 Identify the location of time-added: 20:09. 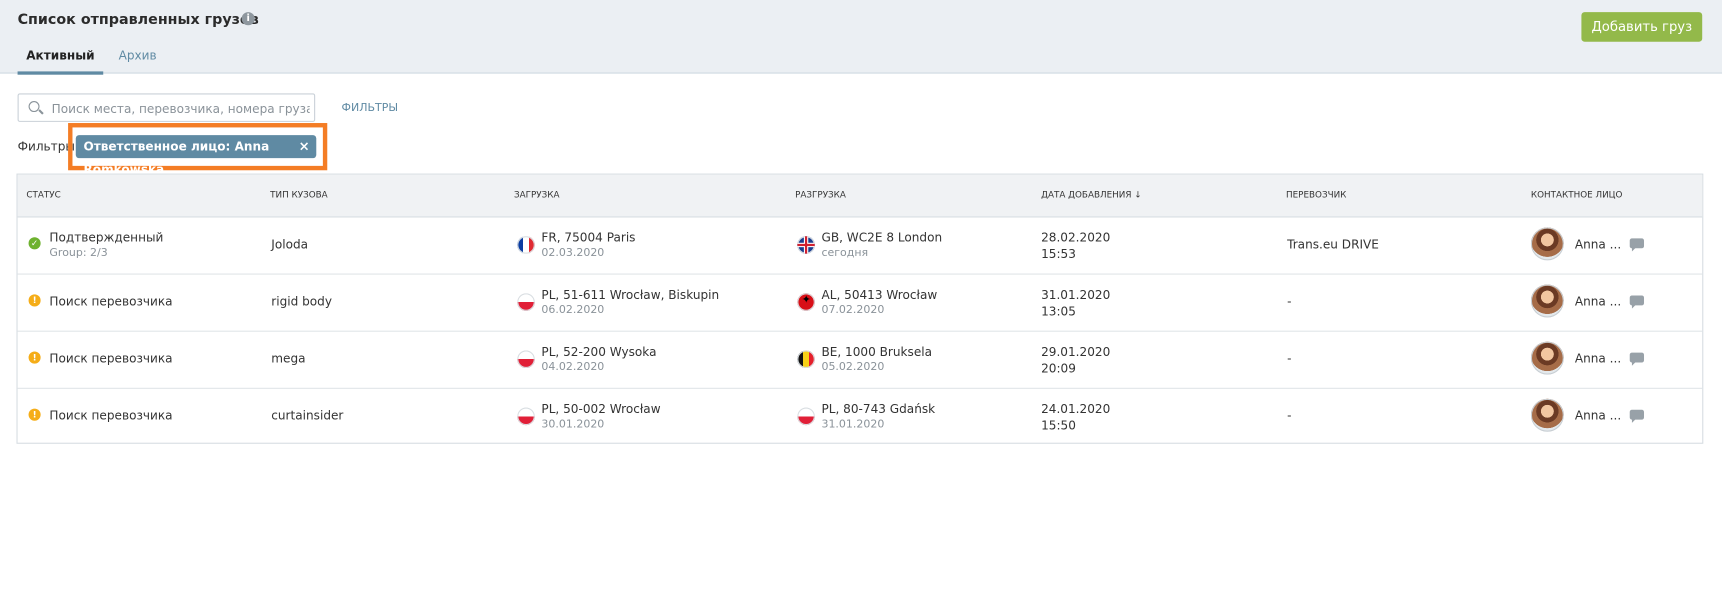
(1058, 368).